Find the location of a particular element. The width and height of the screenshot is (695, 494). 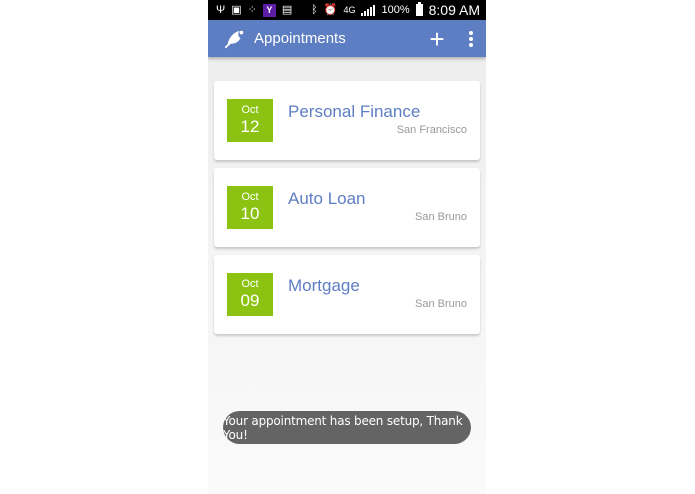

appointment-title: Personal Finance is located at coordinates (354, 111).